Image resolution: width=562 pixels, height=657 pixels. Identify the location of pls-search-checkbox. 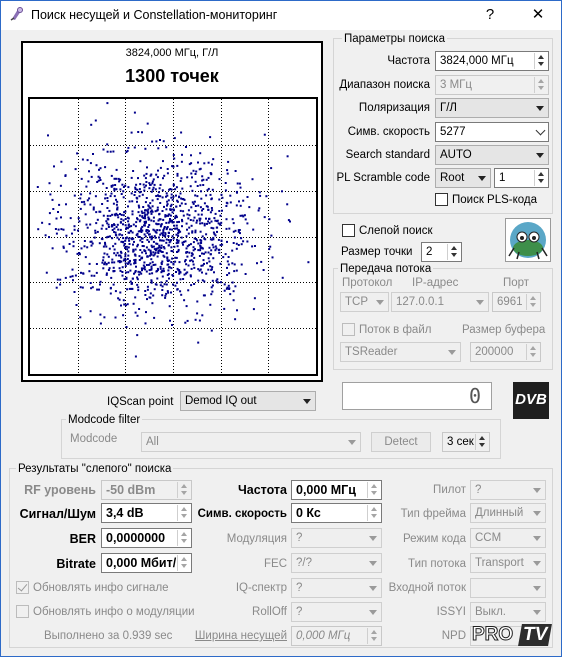
(441, 199).